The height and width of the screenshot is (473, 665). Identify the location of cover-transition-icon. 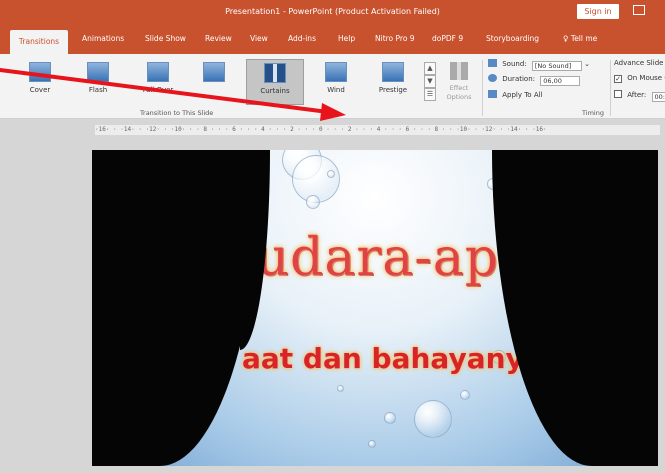
(40, 72).